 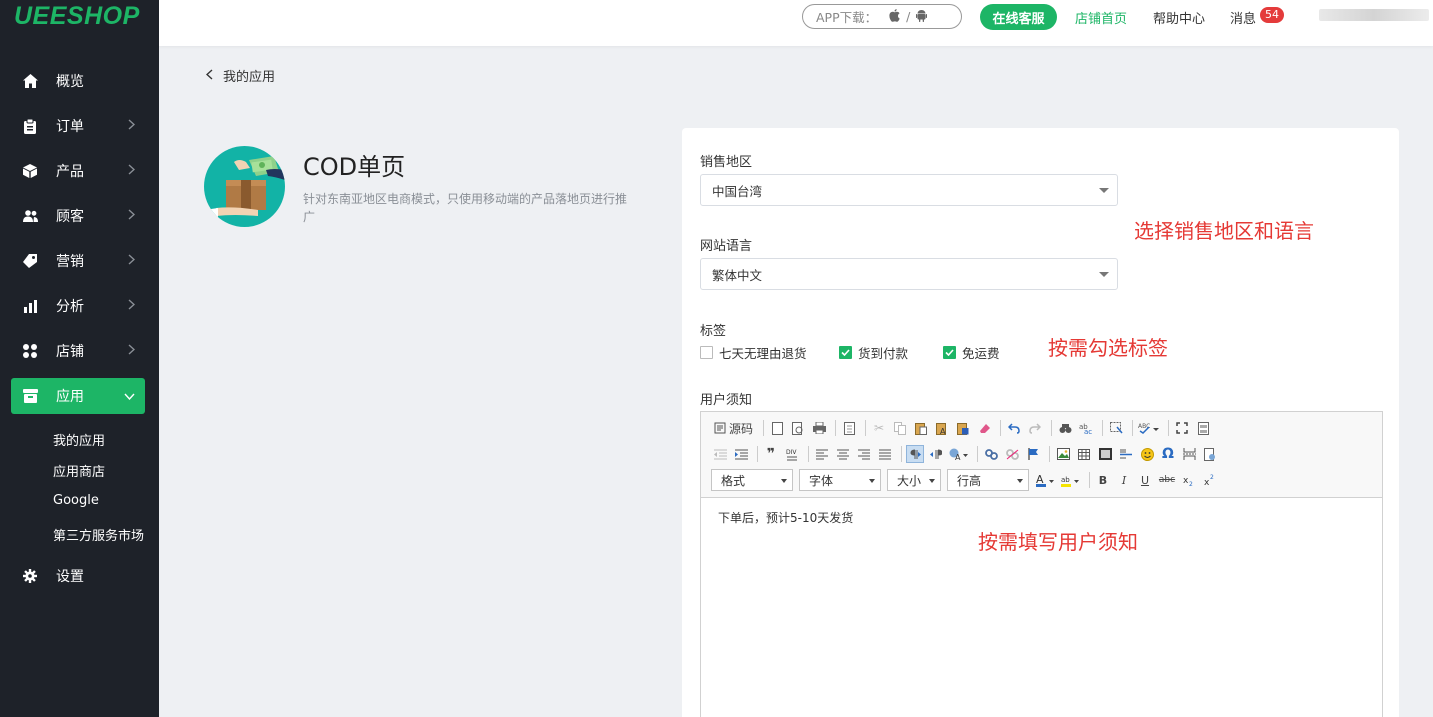 What do you see at coordinates (1126, 454) in the screenshot?
I see `horizontal-rule-icon` at bounding box center [1126, 454].